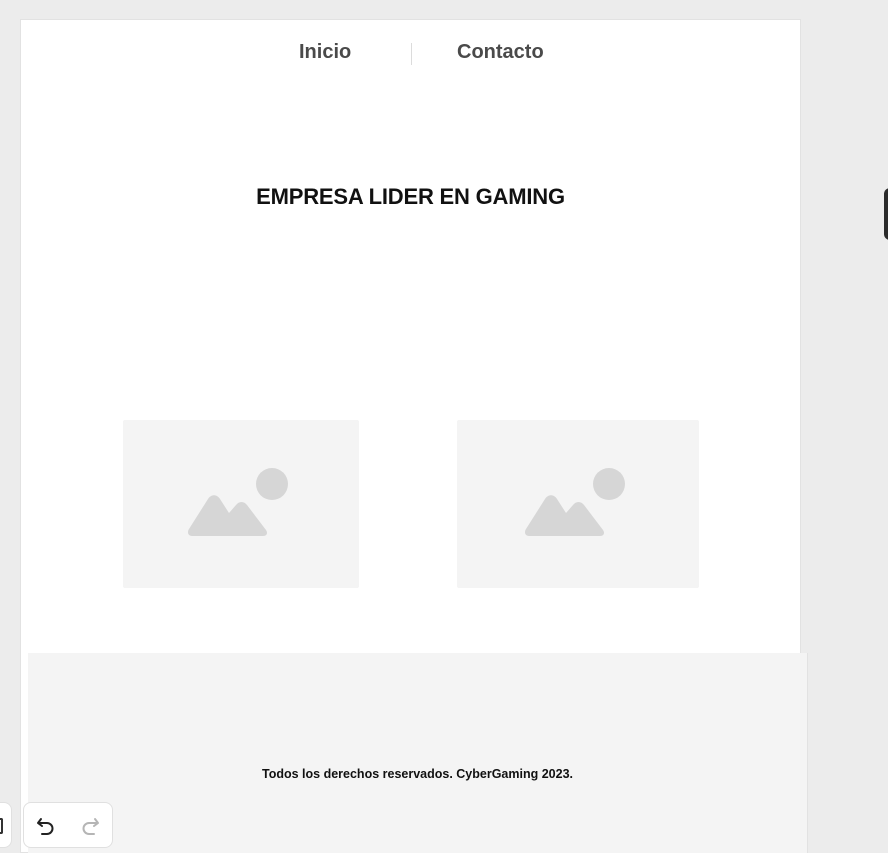 This screenshot has width=888, height=853. I want to click on undo-icon, so click(45, 826).